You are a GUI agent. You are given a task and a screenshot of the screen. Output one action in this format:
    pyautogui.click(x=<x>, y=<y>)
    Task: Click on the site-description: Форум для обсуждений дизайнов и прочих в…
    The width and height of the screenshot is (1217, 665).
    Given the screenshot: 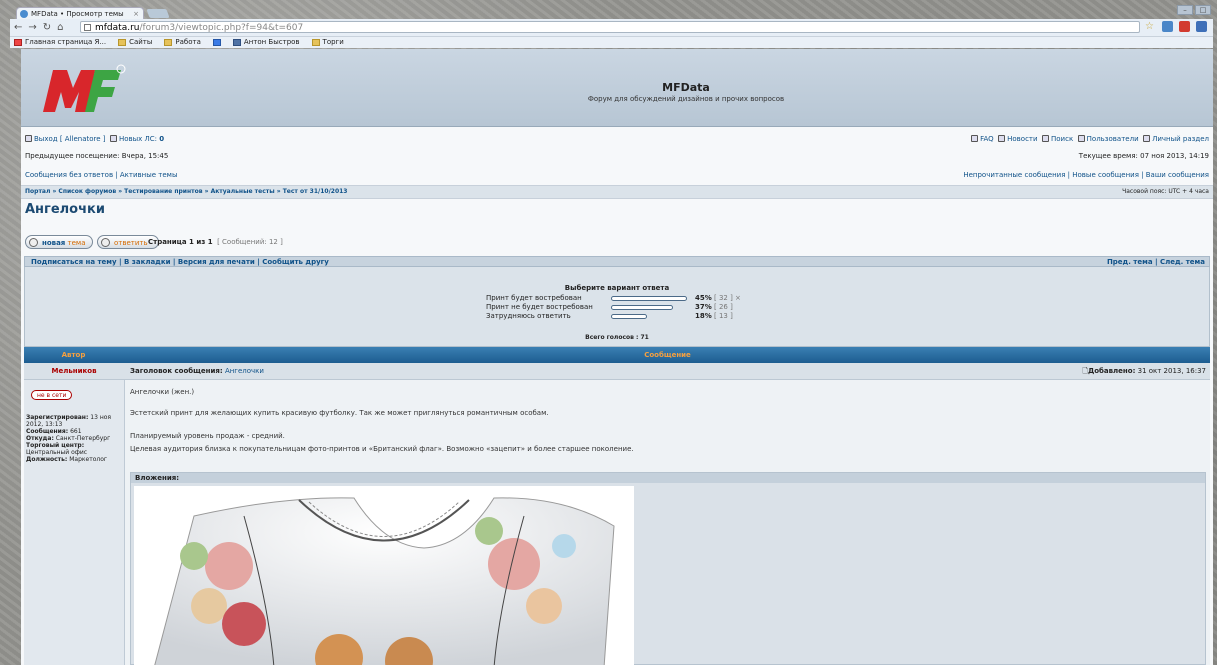 What is the action you would take?
    pyautogui.click(x=686, y=99)
    